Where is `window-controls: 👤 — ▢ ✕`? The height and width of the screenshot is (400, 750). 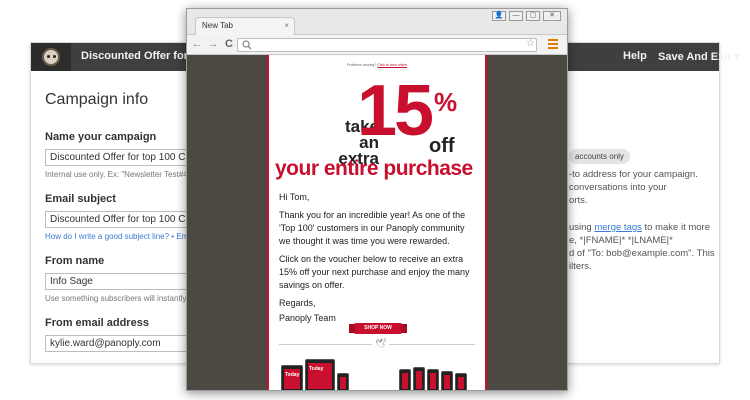
window-controls: 👤 — ▢ ✕ is located at coordinates (526, 16).